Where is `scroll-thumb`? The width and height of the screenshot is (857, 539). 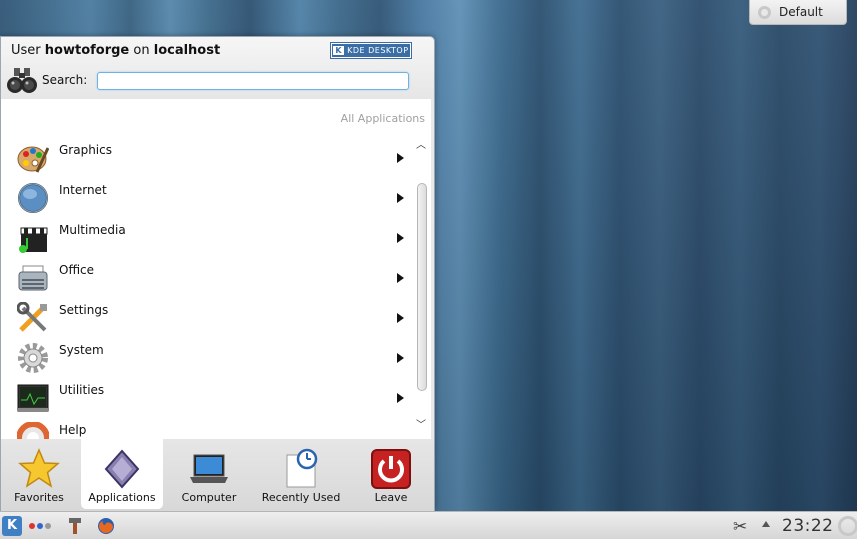
scroll-thumb is located at coordinates (422, 287).